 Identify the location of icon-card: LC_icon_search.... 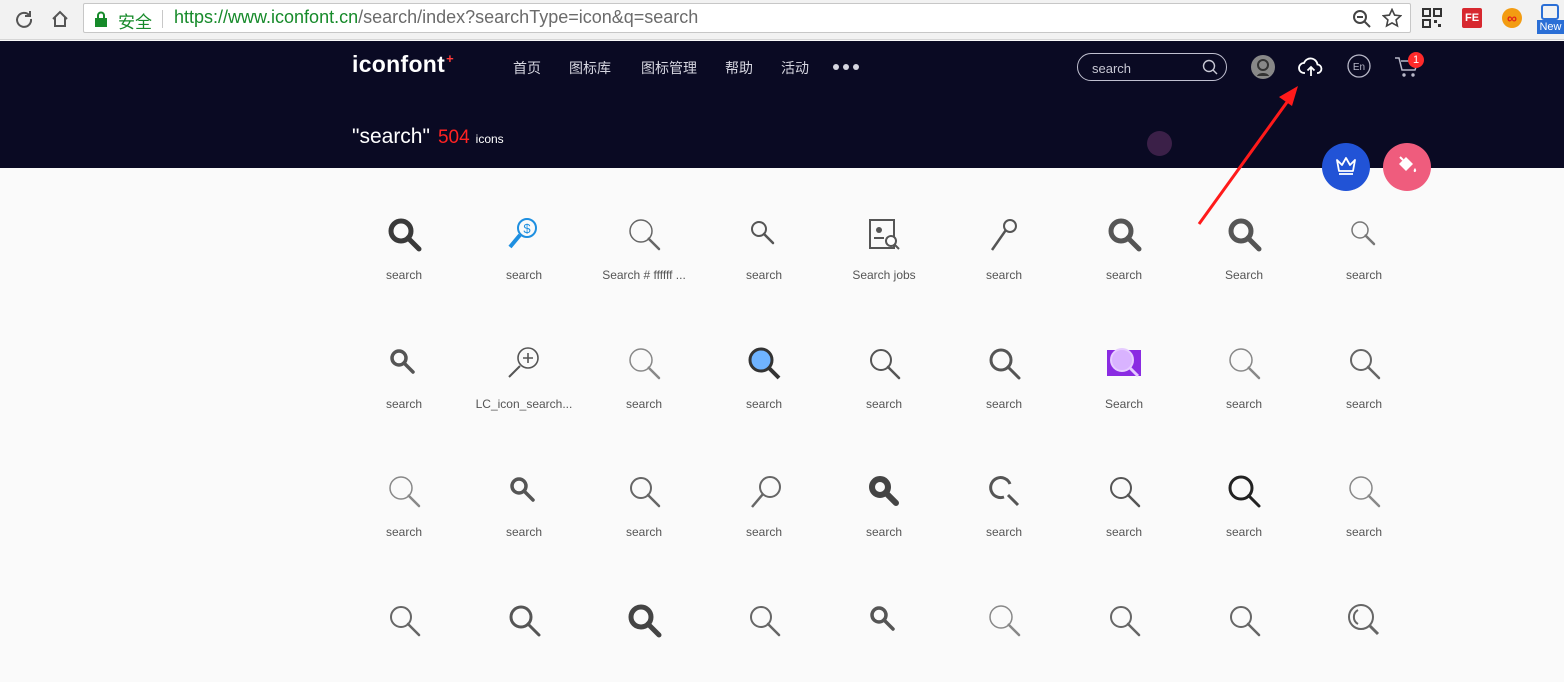
(524, 361).